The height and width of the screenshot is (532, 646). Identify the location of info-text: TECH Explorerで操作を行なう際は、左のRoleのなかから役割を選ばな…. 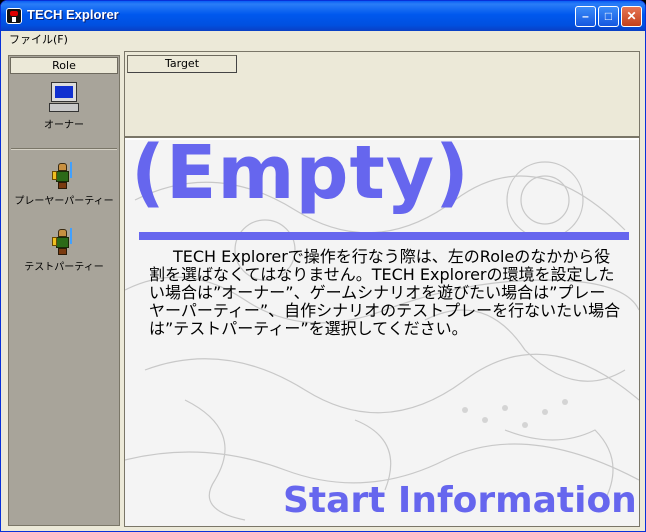
(385, 292).